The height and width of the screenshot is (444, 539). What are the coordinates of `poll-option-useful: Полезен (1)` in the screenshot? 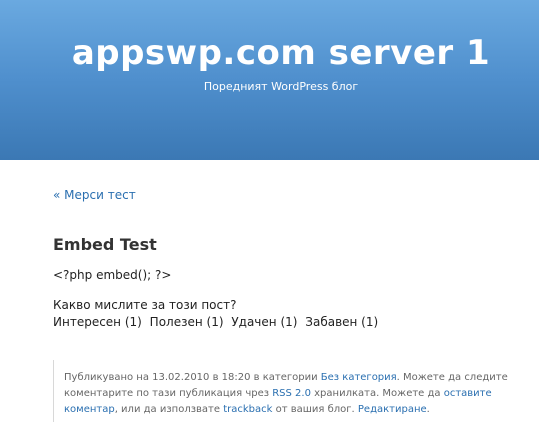 It's located at (187, 322).